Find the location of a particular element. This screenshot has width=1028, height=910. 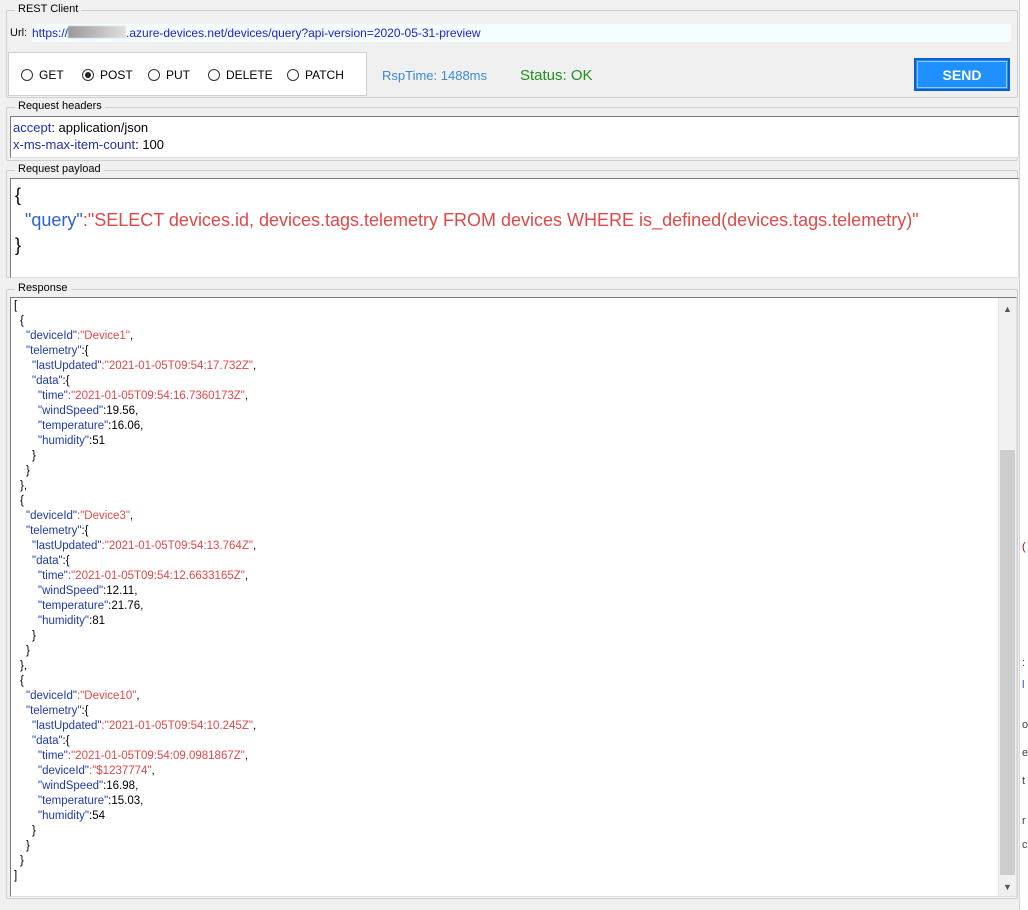

response-line: { is located at coordinates (515, 681).